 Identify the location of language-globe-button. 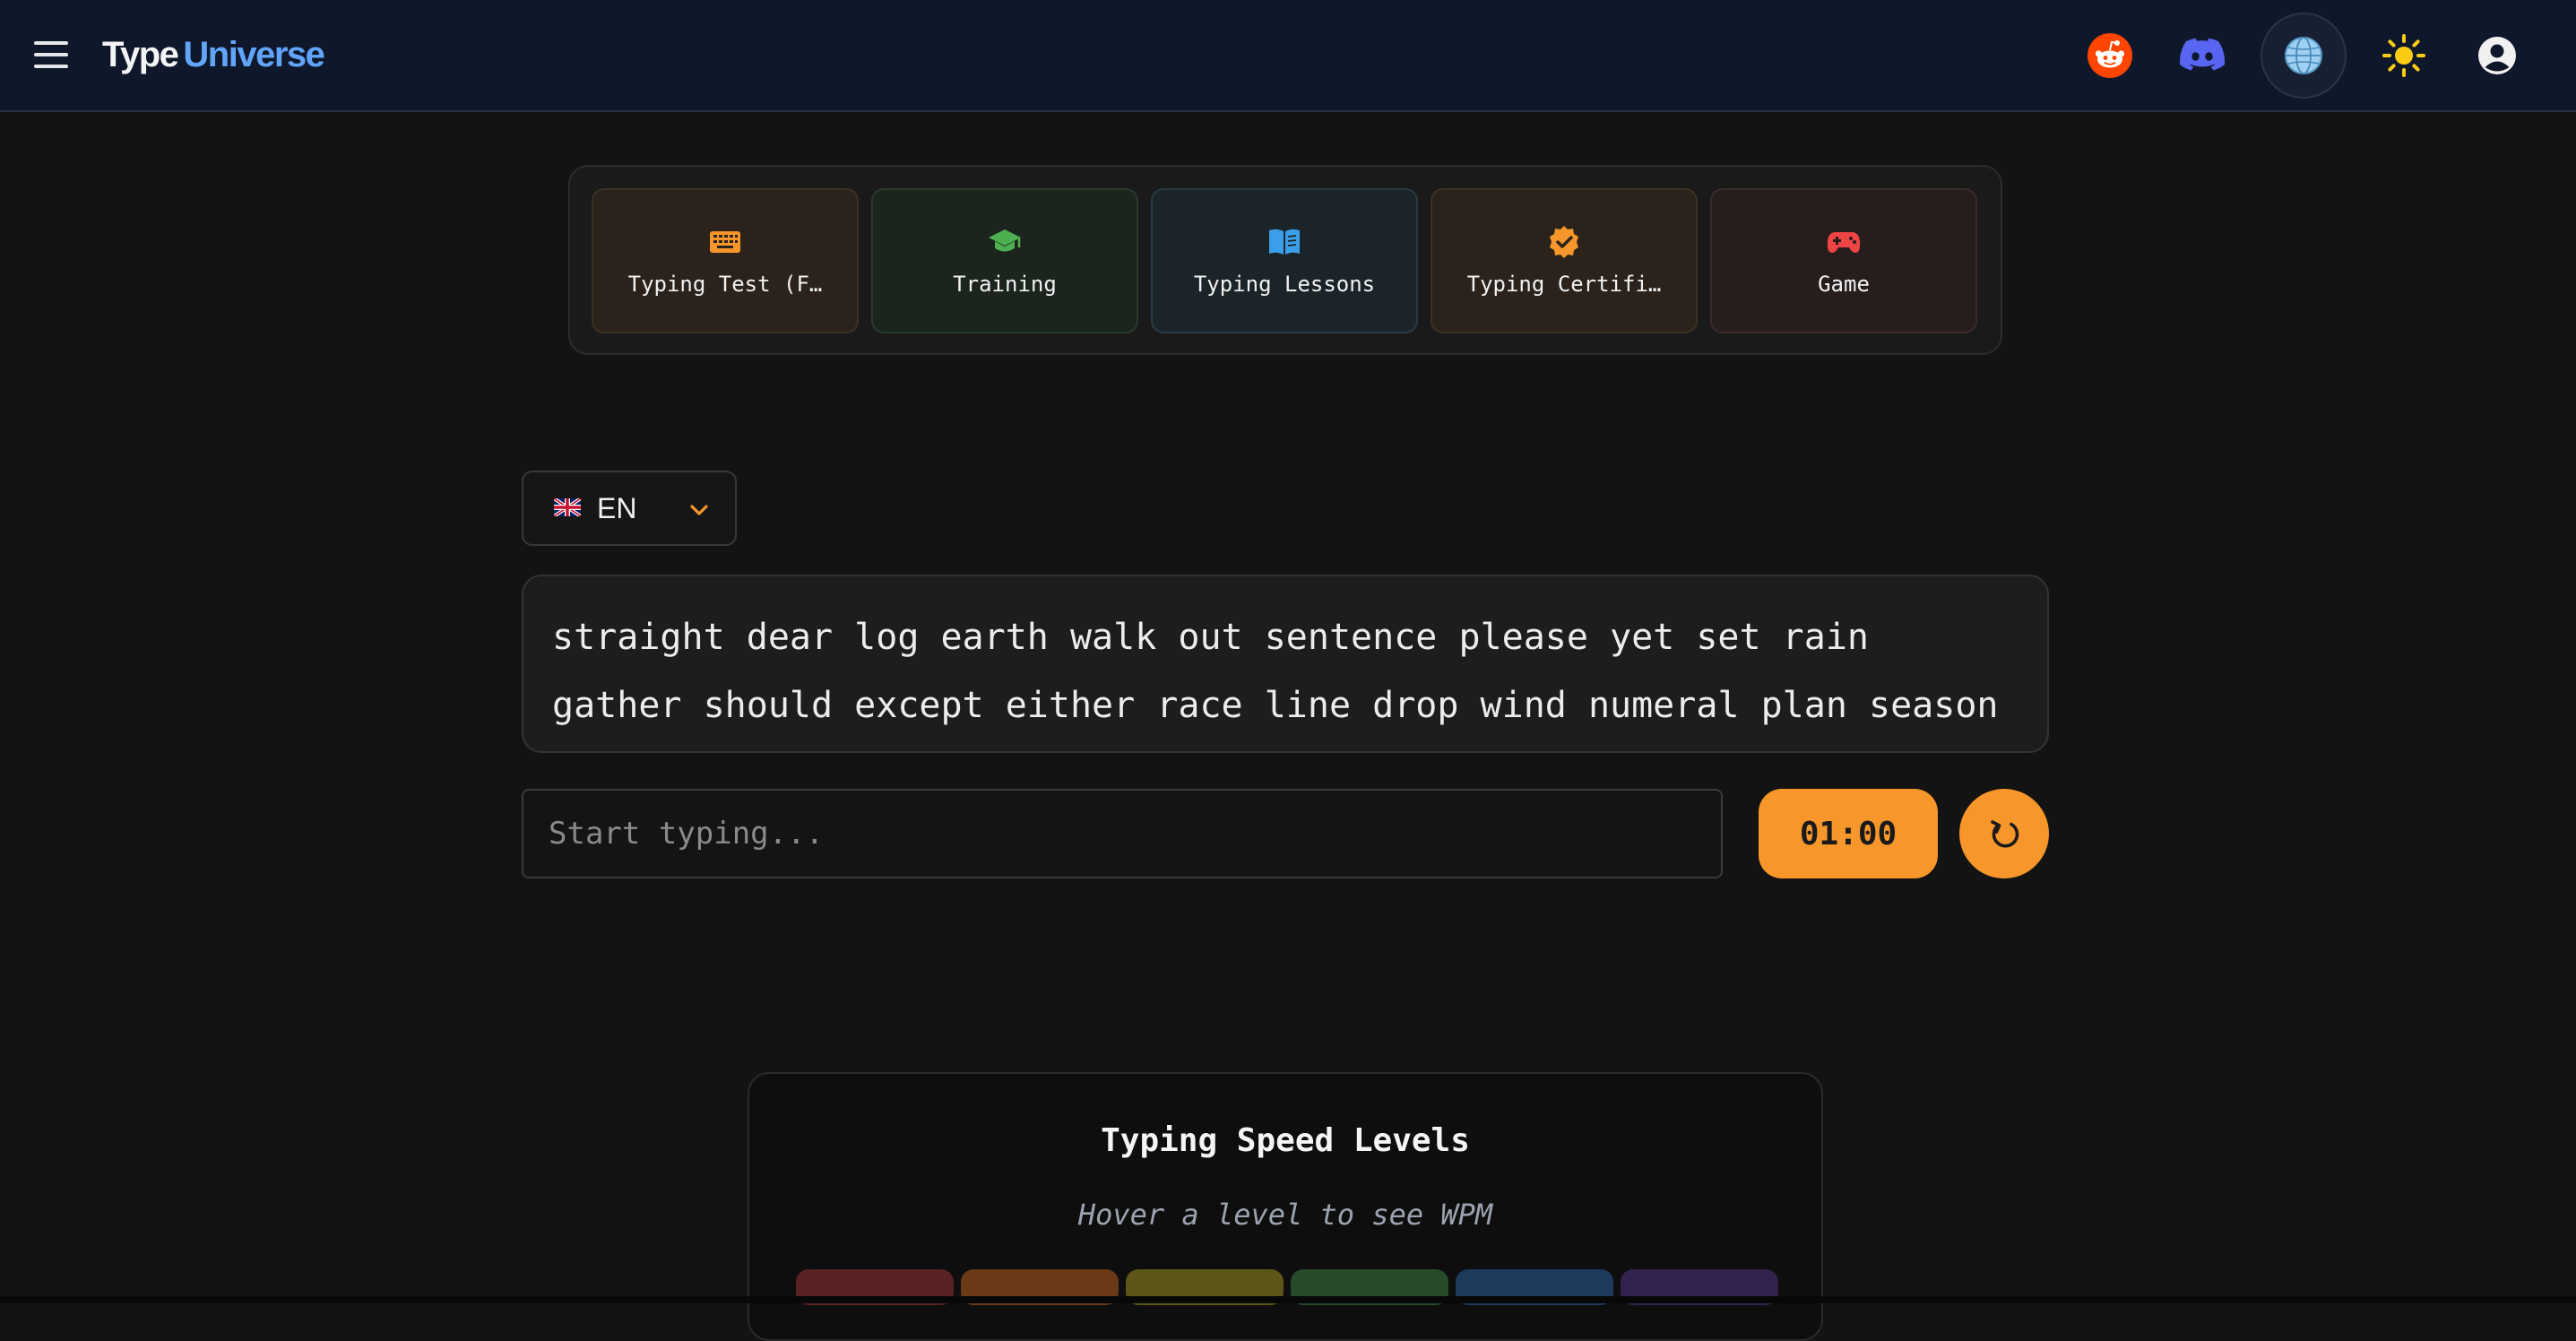
(2303, 56).